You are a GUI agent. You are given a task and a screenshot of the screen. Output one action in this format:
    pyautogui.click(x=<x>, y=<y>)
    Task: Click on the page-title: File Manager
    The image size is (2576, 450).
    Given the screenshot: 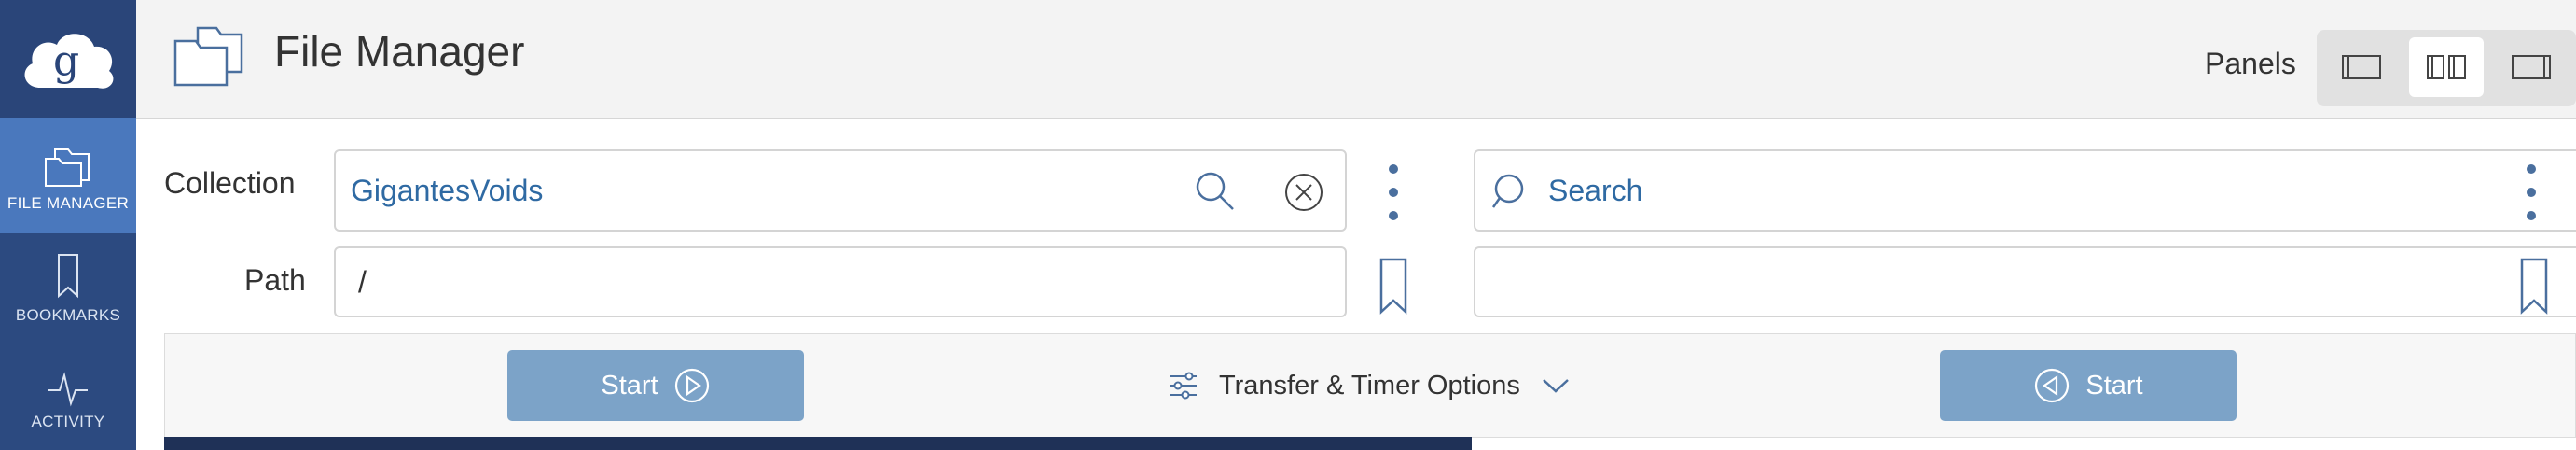 What is the action you would take?
    pyautogui.click(x=399, y=52)
    